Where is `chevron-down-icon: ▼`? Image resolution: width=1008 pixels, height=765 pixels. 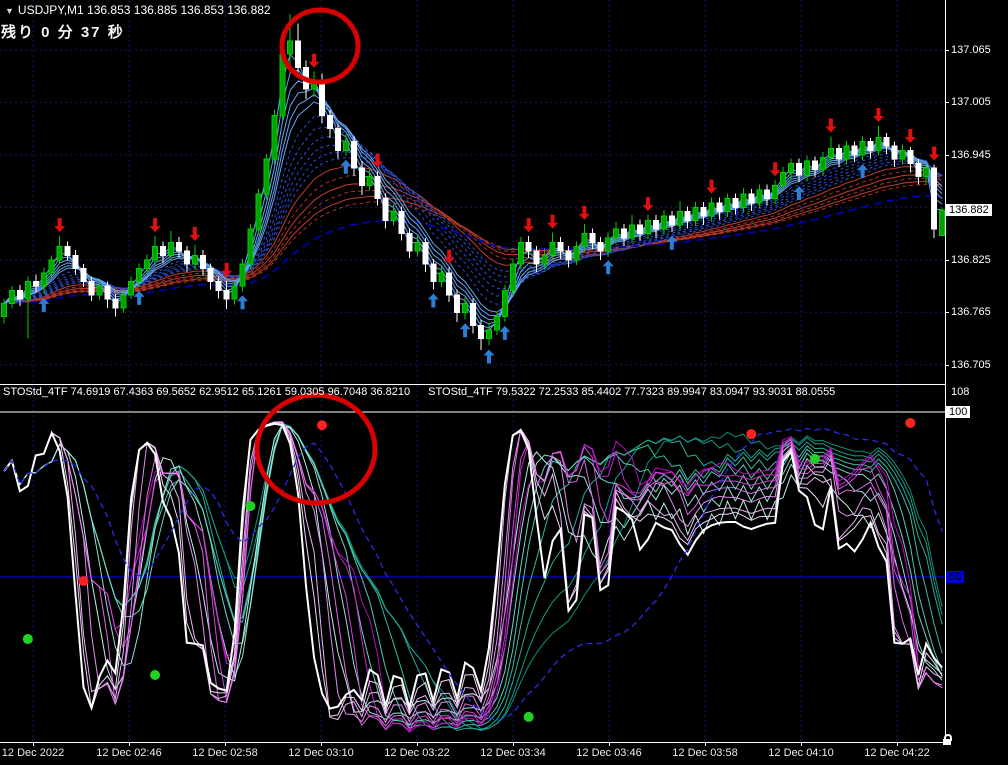 chevron-down-icon: ▼ is located at coordinates (9, 11).